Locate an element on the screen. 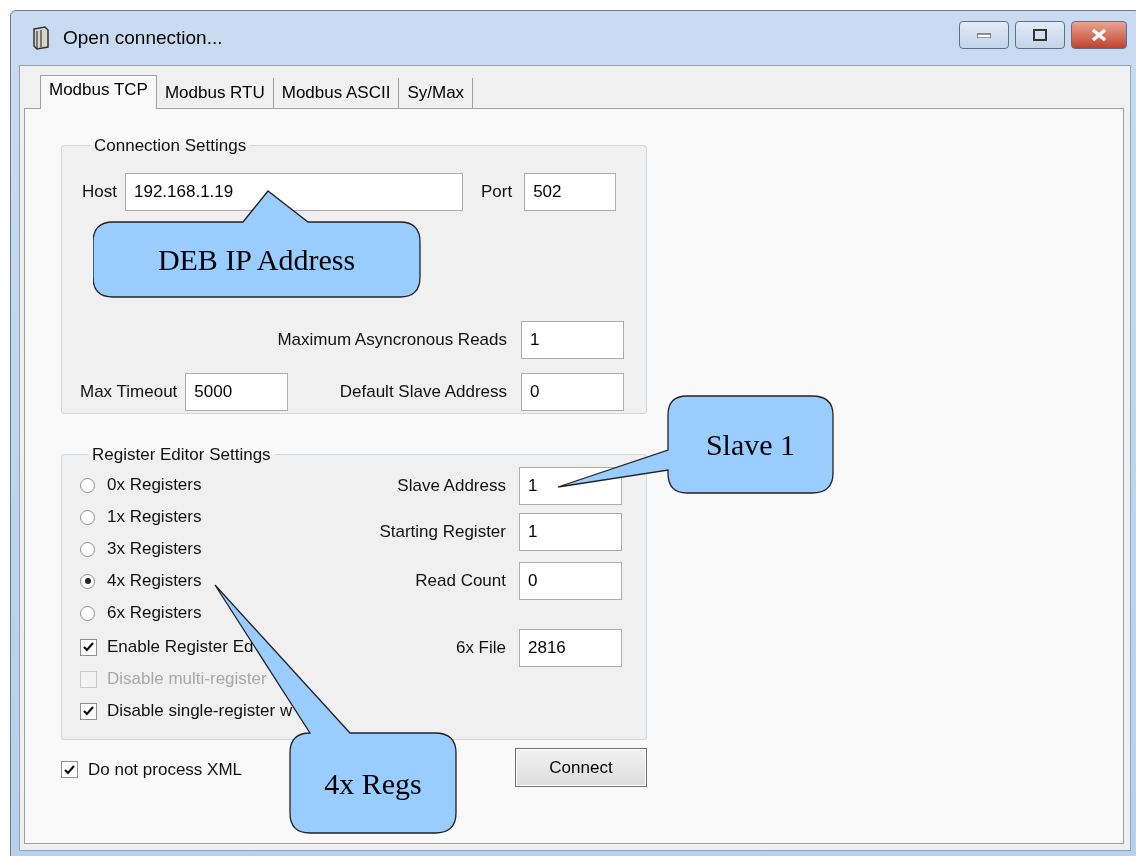  field-label: 3x Registers is located at coordinates (154, 549).